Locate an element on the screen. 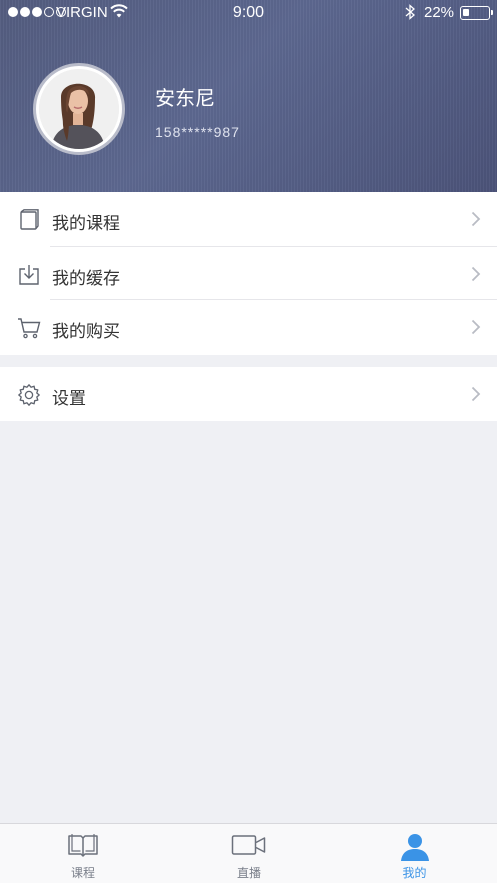 The height and width of the screenshot is (883, 497). battery-percent: 22% is located at coordinates (439, 12).